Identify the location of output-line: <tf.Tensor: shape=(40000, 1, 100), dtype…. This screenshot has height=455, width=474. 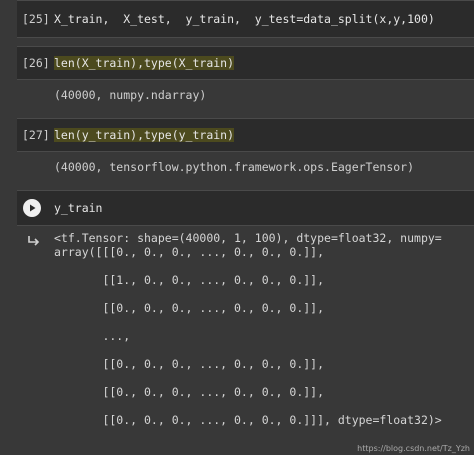
(248, 238).